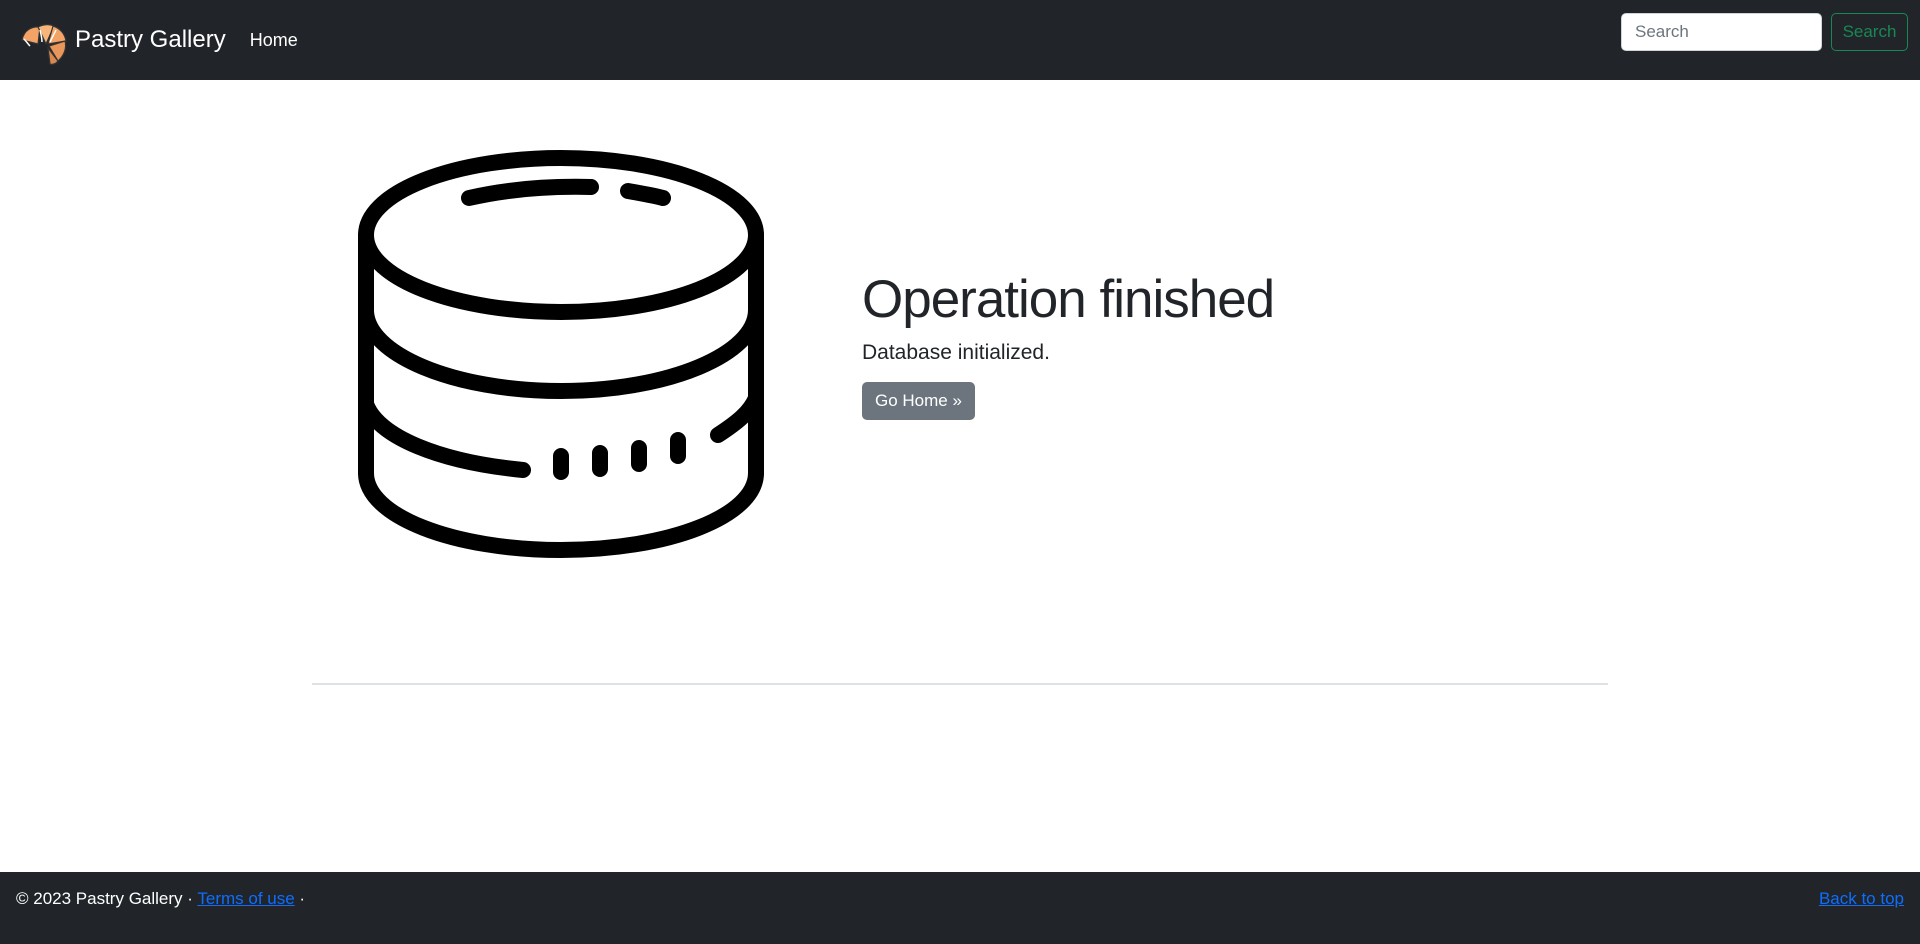  I want to click on nav-home-link: Home, so click(274, 40).